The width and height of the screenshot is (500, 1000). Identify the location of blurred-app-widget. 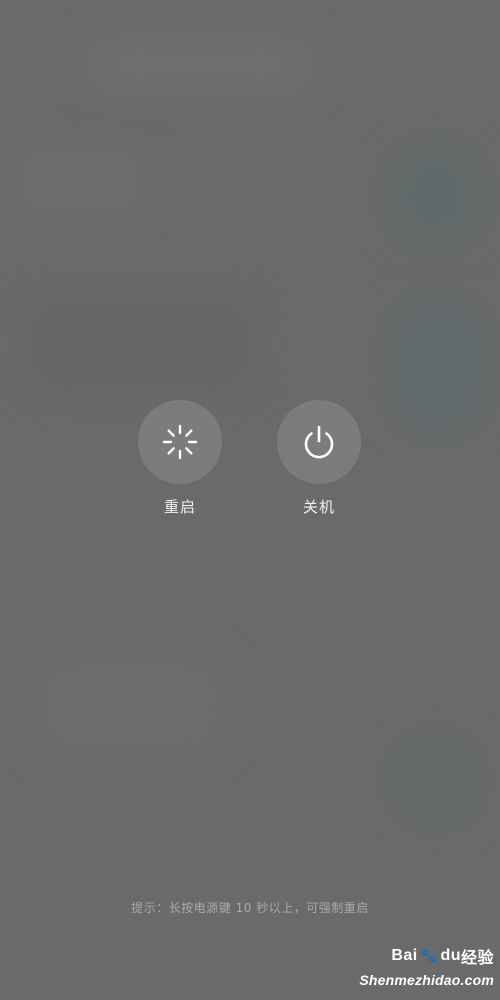
(437, 365).